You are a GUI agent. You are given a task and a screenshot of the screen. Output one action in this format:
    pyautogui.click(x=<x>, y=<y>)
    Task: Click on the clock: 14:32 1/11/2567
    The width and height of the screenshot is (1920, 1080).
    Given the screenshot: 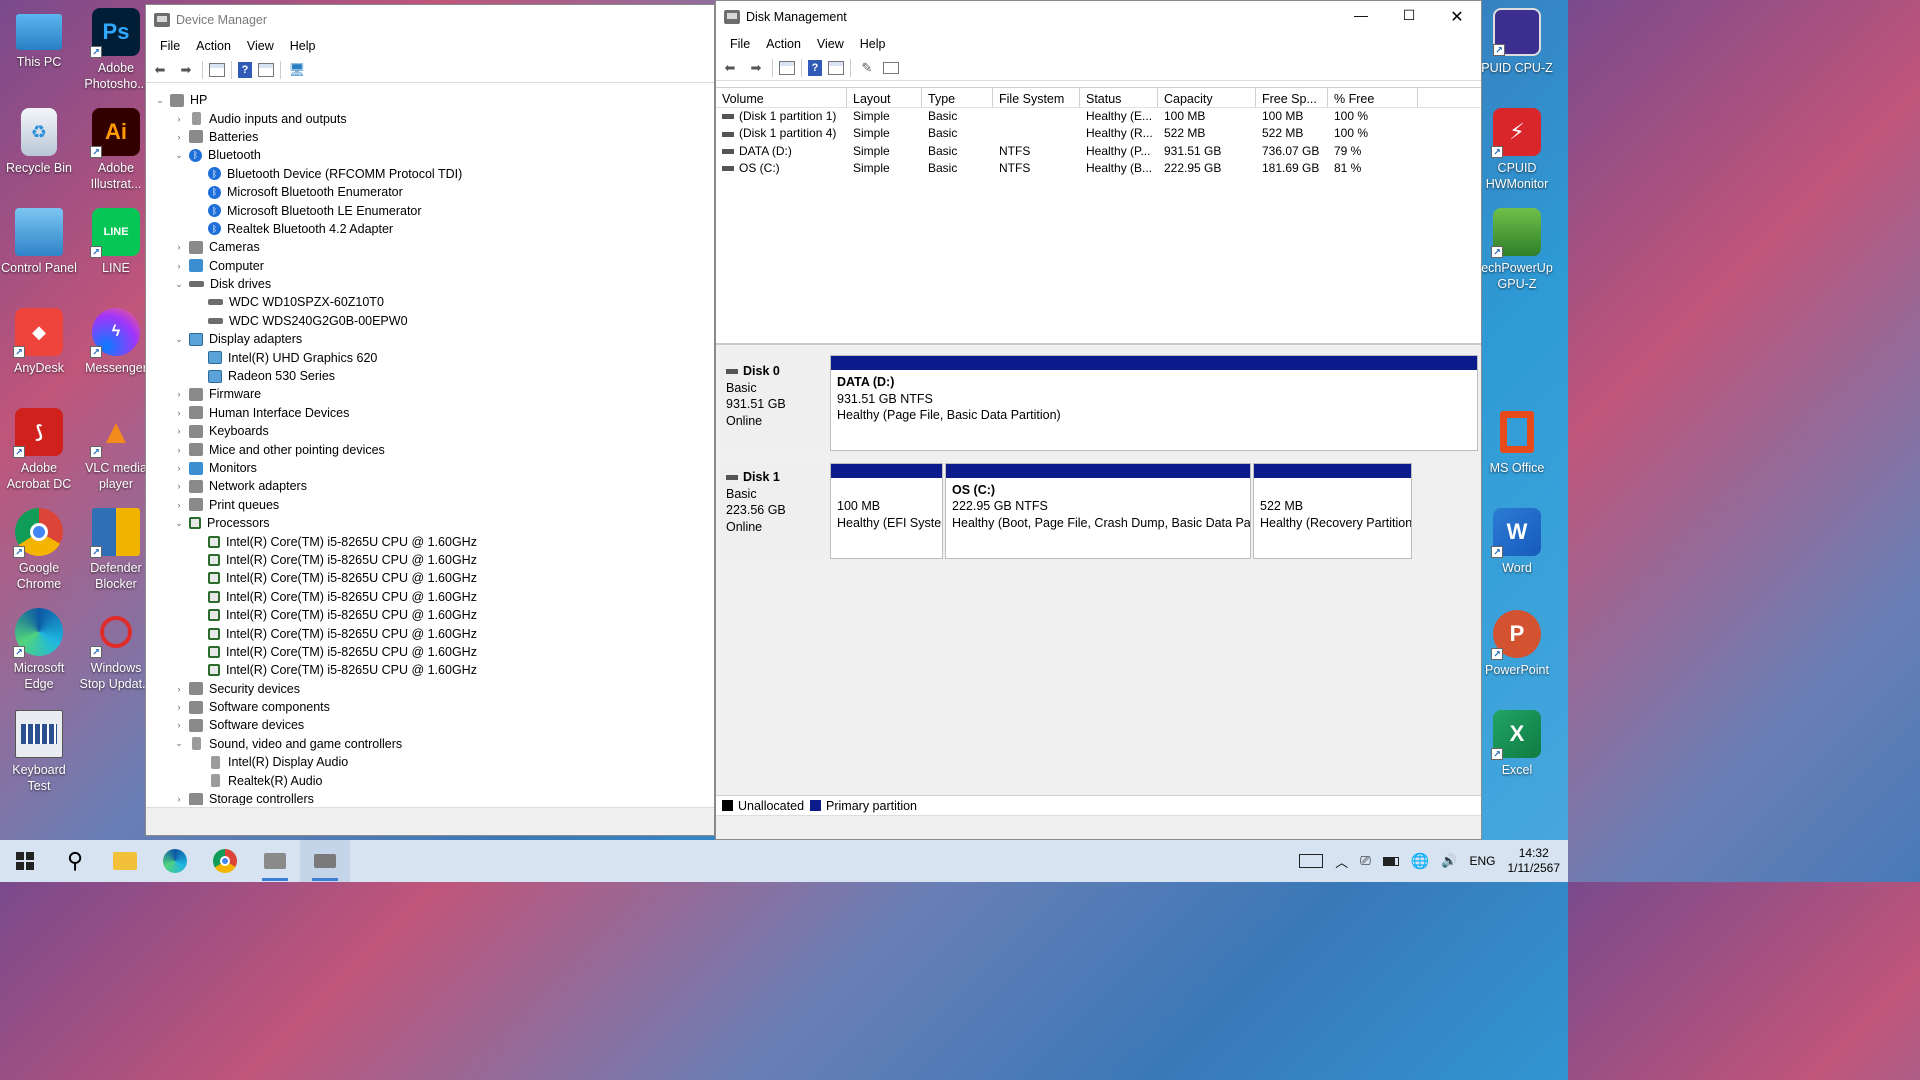 What is the action you would take?
    pyautogui.click(x=1534, y=861)
    